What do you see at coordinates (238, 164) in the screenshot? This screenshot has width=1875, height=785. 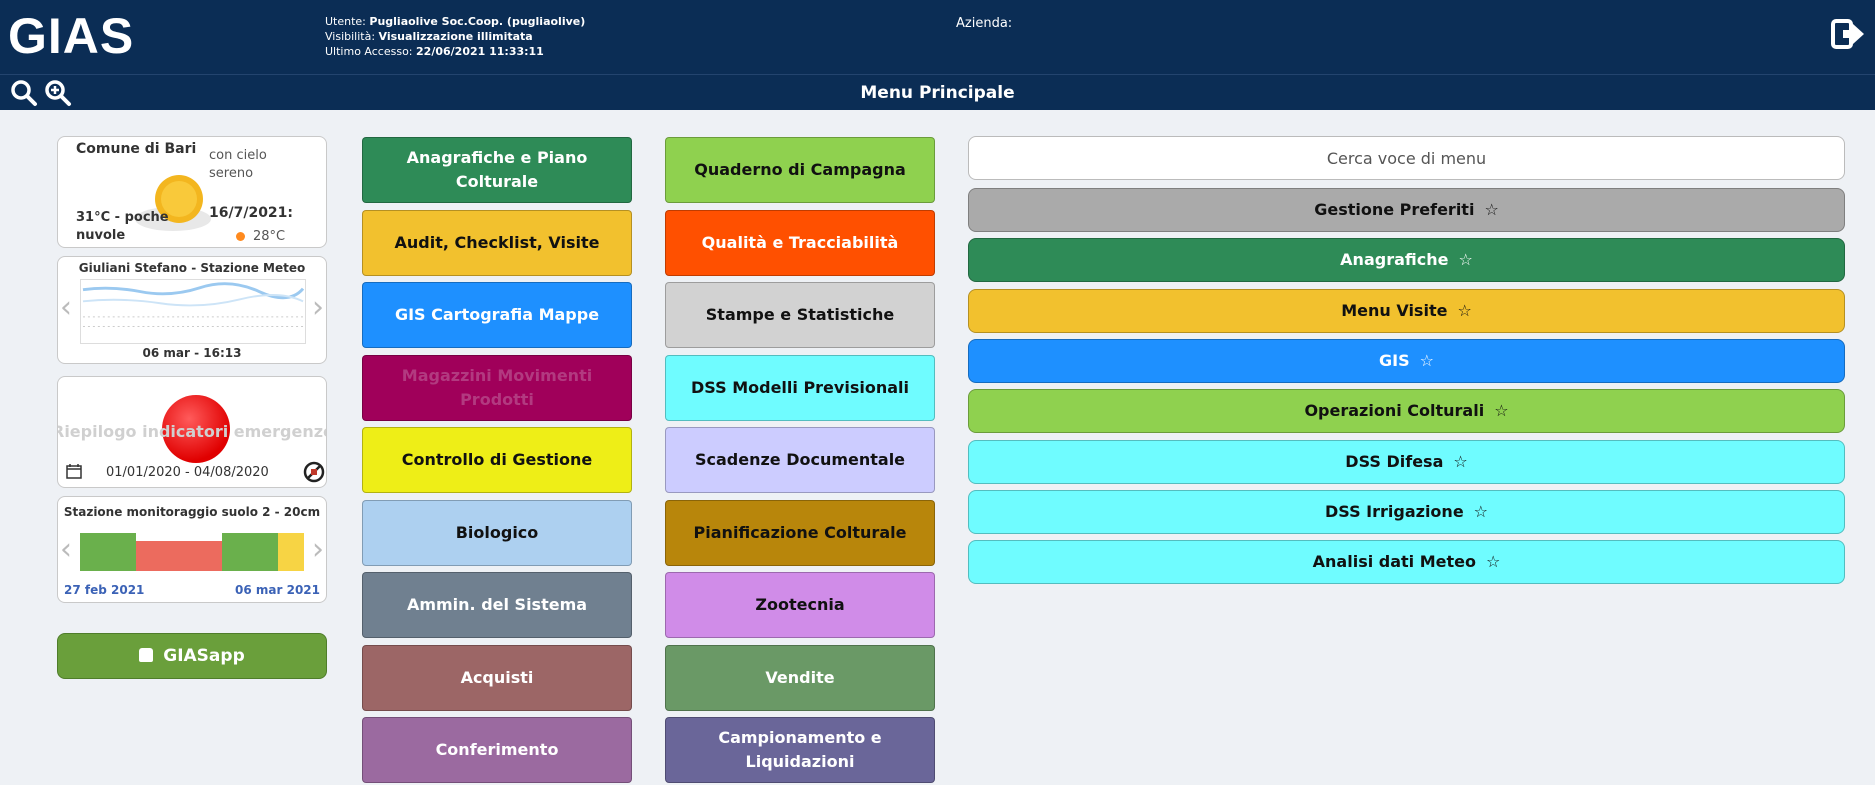 I see `weather-condition: con cielo sereno` at bounding box center [238, 164].